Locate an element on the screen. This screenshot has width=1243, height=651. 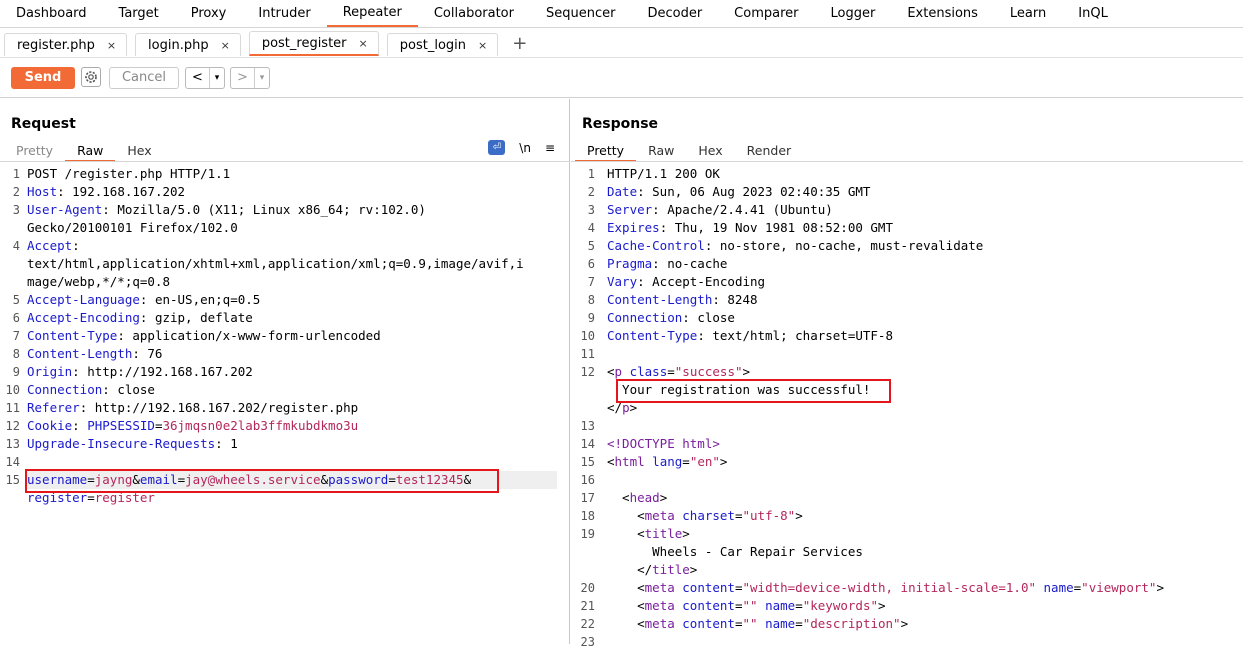
main-tab-decoder: Decoder is located at coordinates (674, 13).